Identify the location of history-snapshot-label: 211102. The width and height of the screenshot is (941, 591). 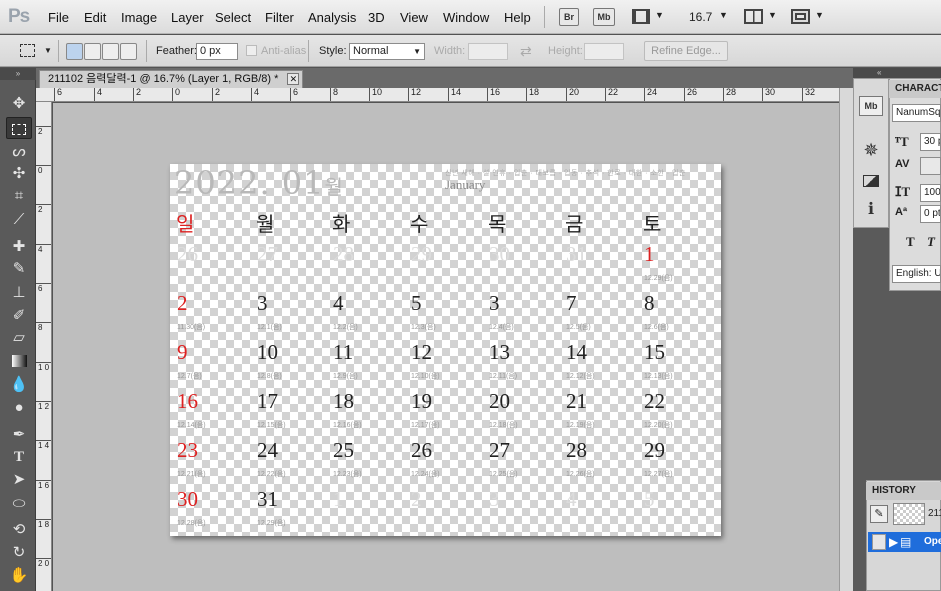
(934, 513).